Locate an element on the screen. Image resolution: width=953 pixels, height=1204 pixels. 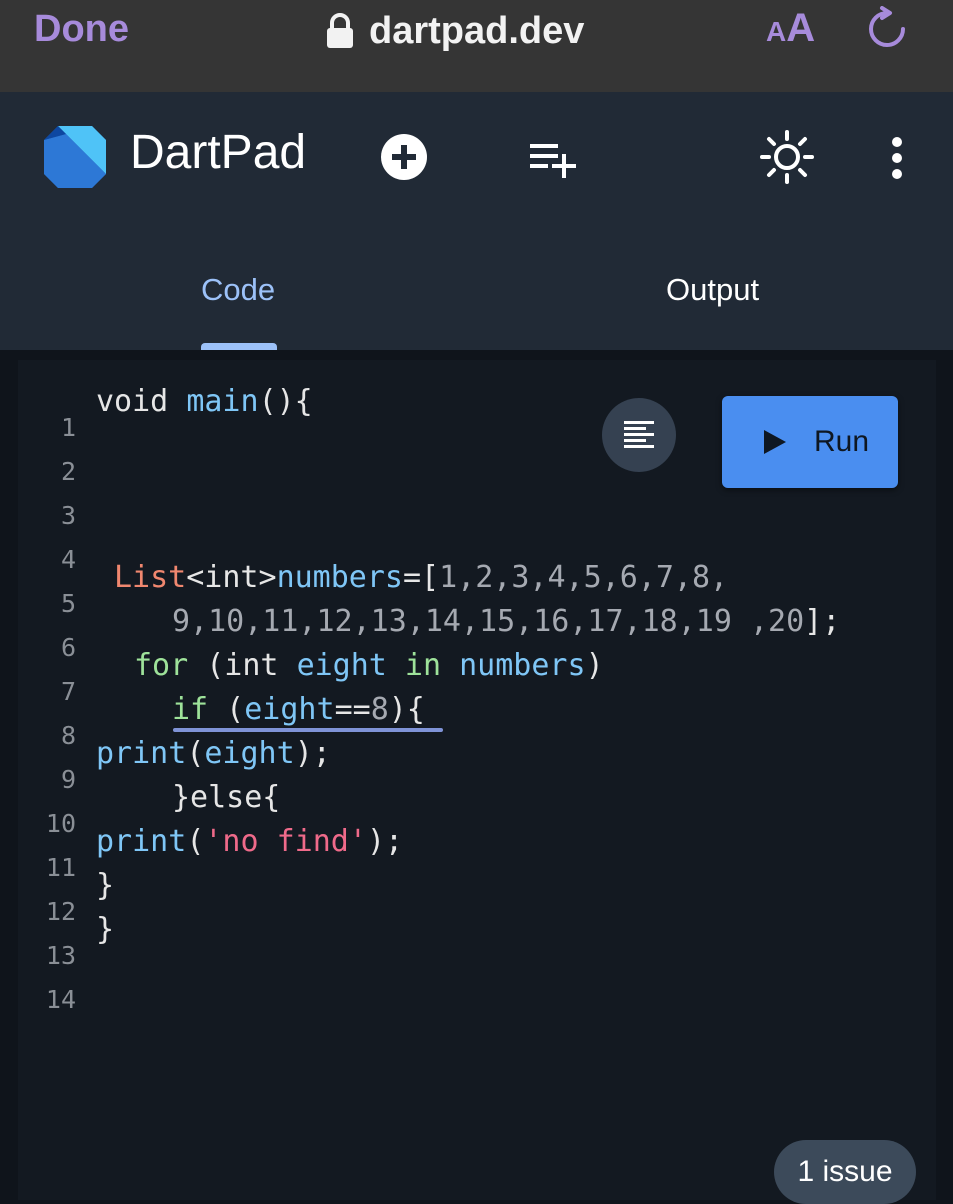
punctuation: =[ is located at coordinates (421, 577).